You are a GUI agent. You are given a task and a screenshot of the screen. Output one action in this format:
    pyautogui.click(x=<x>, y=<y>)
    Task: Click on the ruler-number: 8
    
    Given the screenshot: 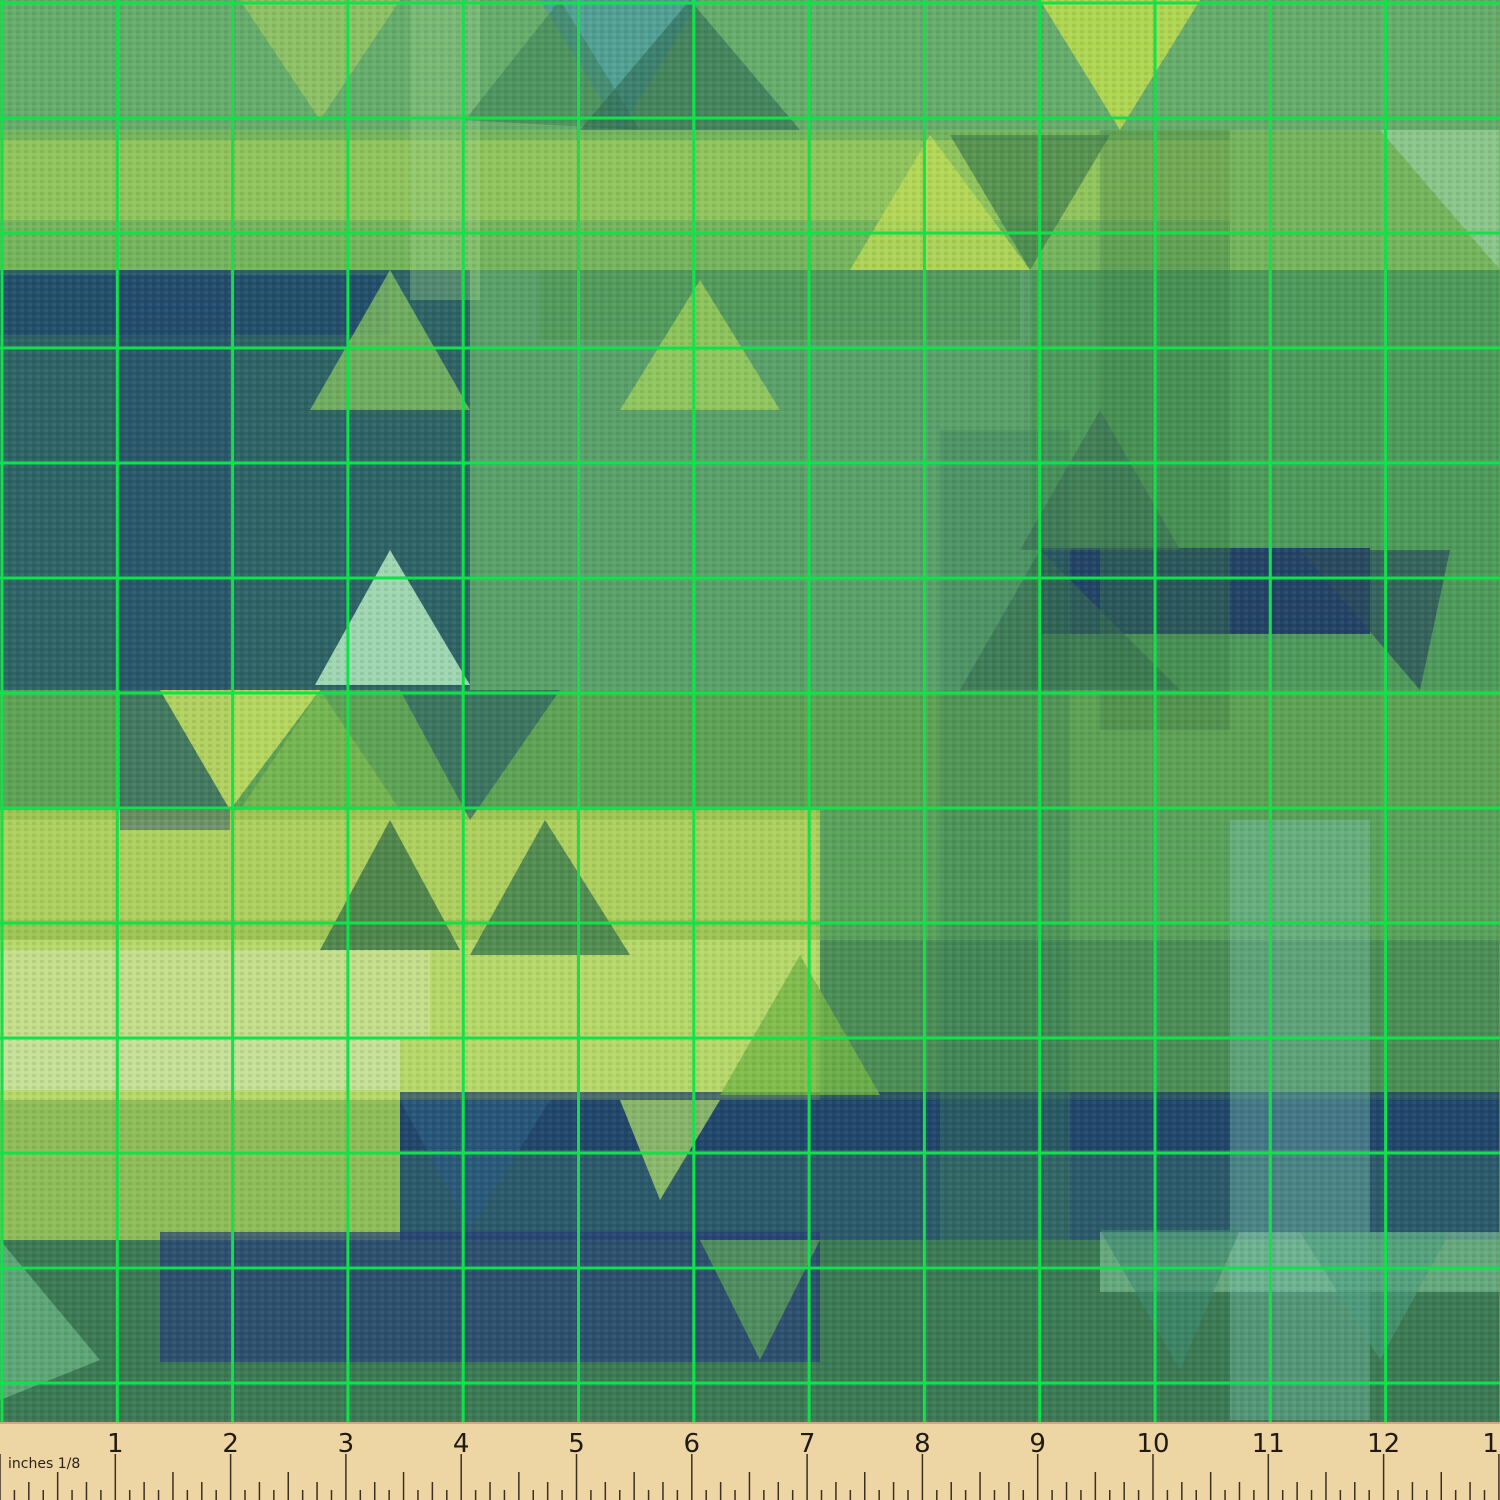 What is the action you would take?
    pyautogui.click(x=922, y=1444)
    